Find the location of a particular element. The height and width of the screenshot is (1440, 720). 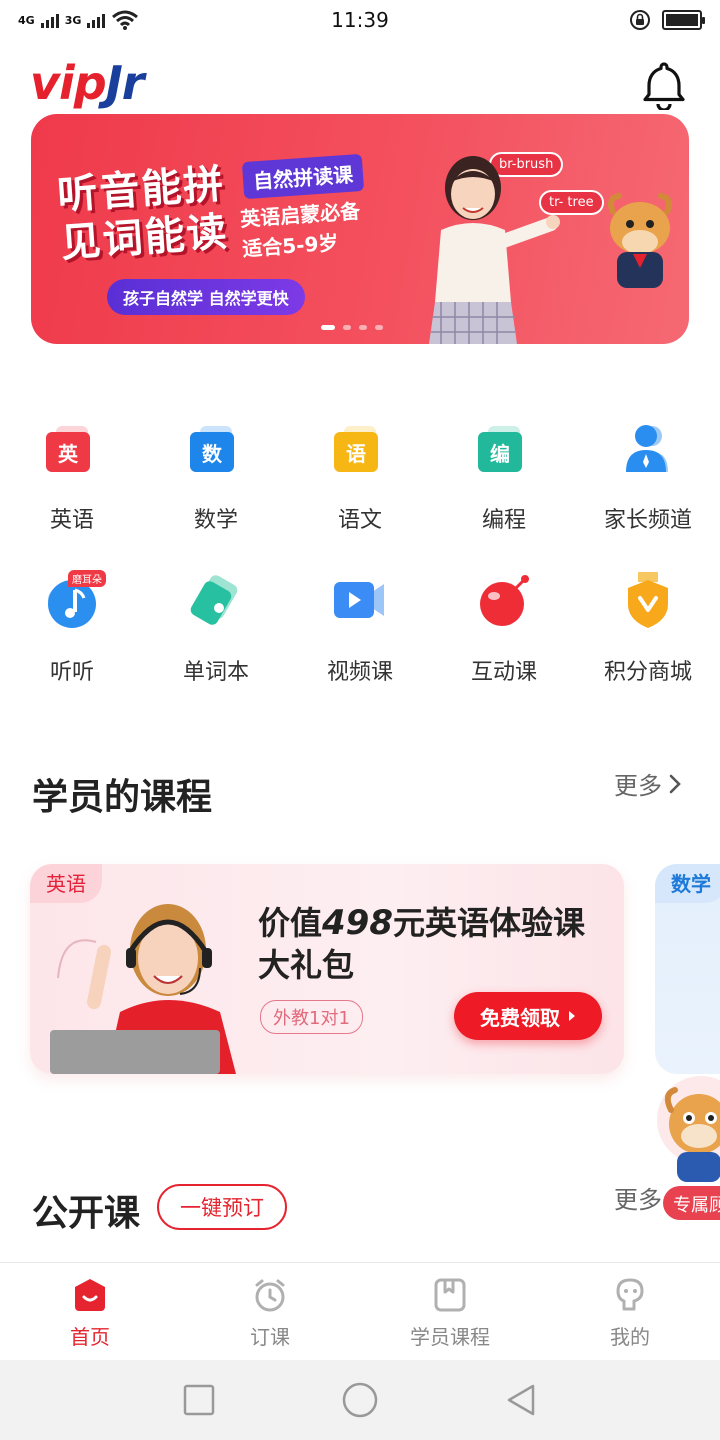

claim-free-button: 免费领取 is located at coordinates (528, 1016).